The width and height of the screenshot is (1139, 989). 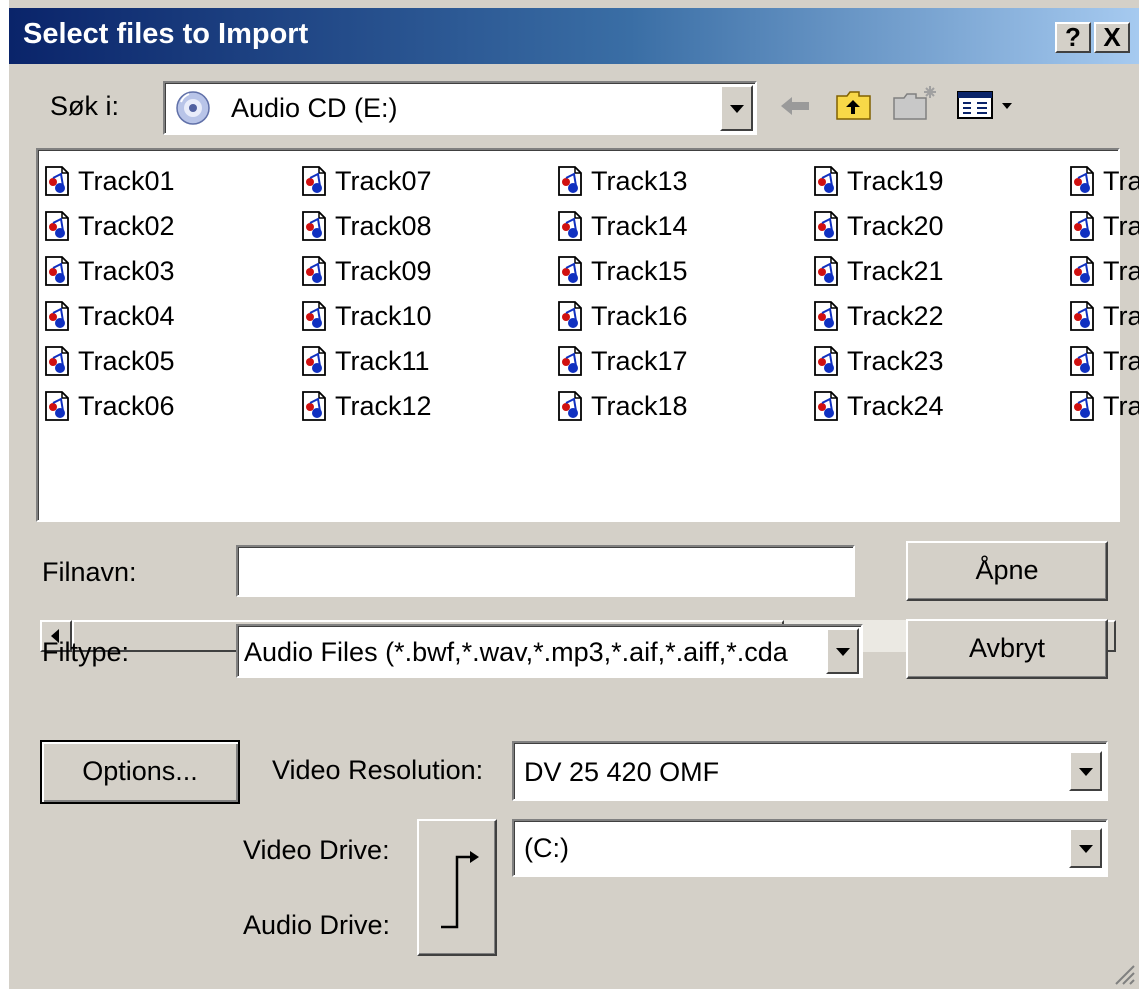 I want to click on file-item: Track16, so click(x=622, y=316).